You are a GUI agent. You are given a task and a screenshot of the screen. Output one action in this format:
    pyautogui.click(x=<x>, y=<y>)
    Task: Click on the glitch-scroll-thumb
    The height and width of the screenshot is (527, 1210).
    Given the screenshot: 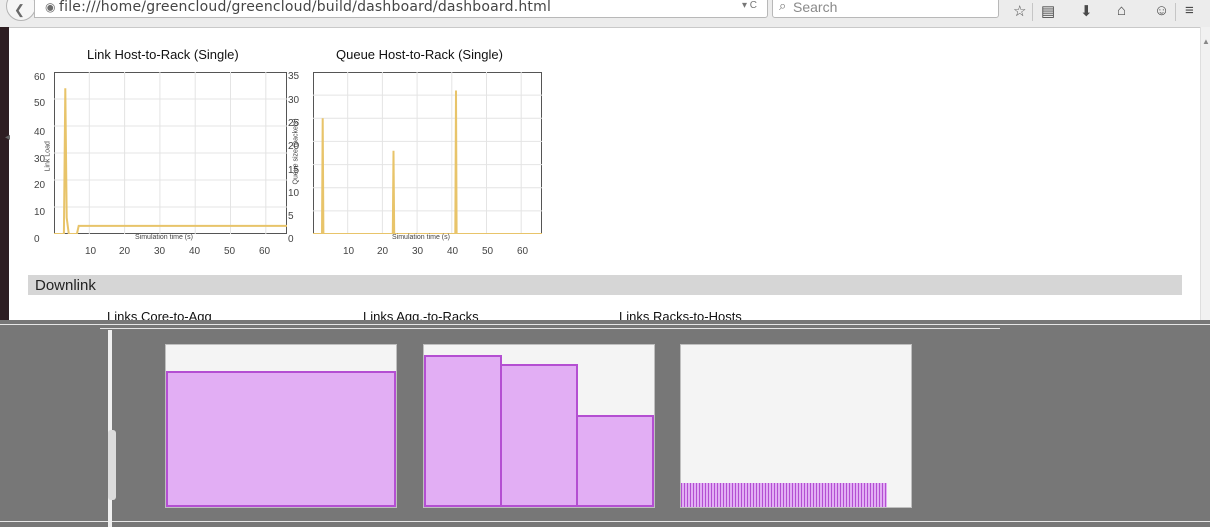 What is the action you would take?
    pyautogui.click(x=112, y=465)
    